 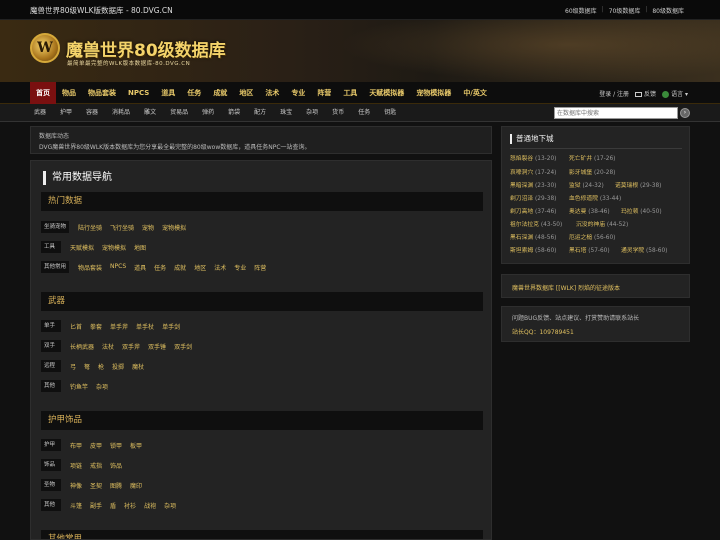 I want to click on dungeon-link: 通灵学院 (58-60), so click(x=644, y=249).